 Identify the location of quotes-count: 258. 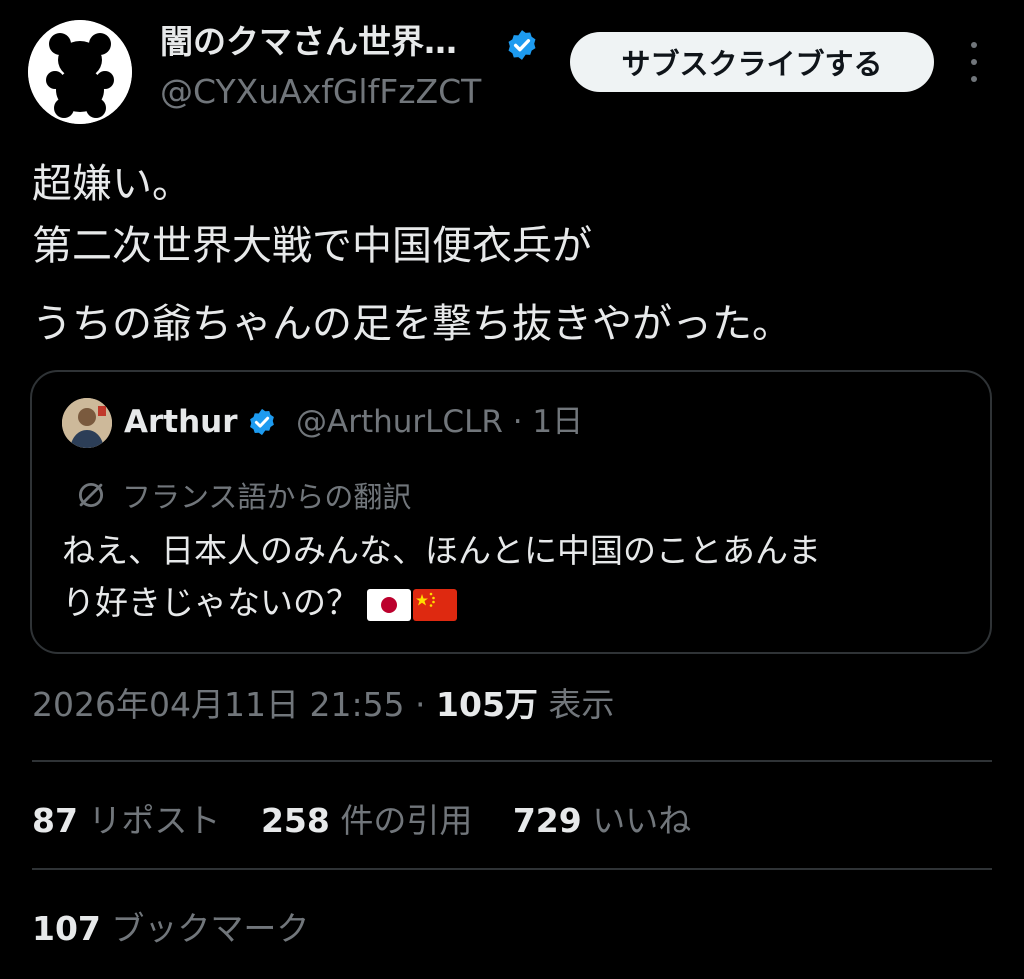
(295, 820).